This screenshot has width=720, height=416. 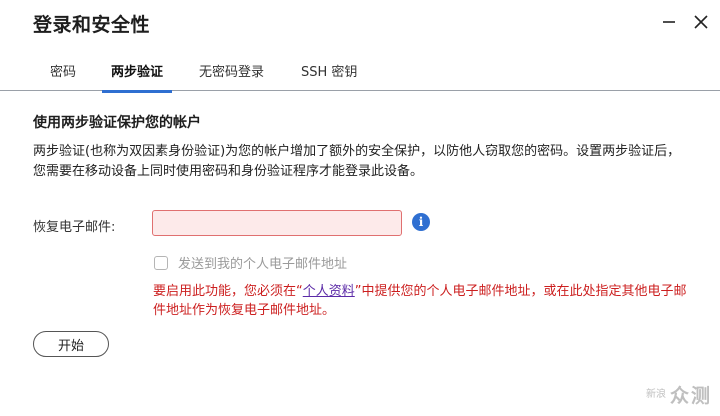 What do you see at coordinates (228, 291) in the screenshot?
I see `warning-prefix: 要启用此功能，您必须在“` at bounding box center [228, 291].